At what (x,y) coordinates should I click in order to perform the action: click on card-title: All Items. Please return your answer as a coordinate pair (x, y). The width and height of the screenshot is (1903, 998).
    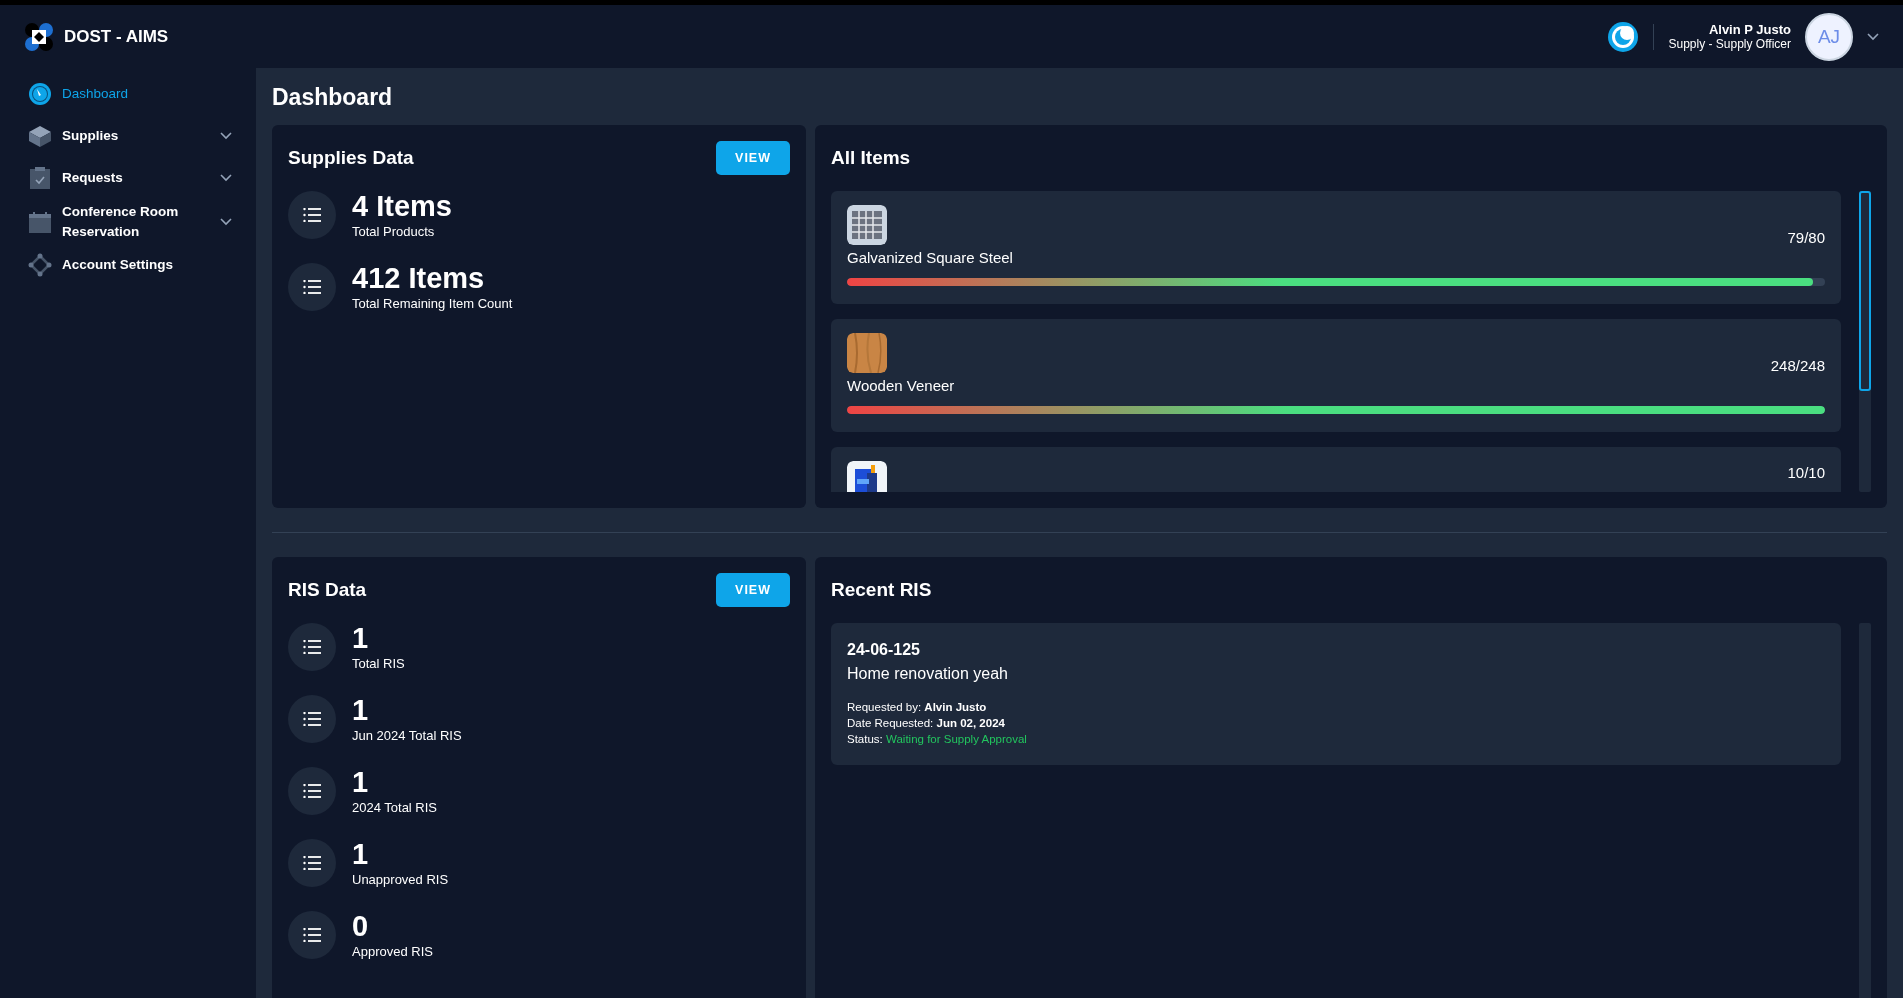
    Looking at the image, I should click on (871, 158).